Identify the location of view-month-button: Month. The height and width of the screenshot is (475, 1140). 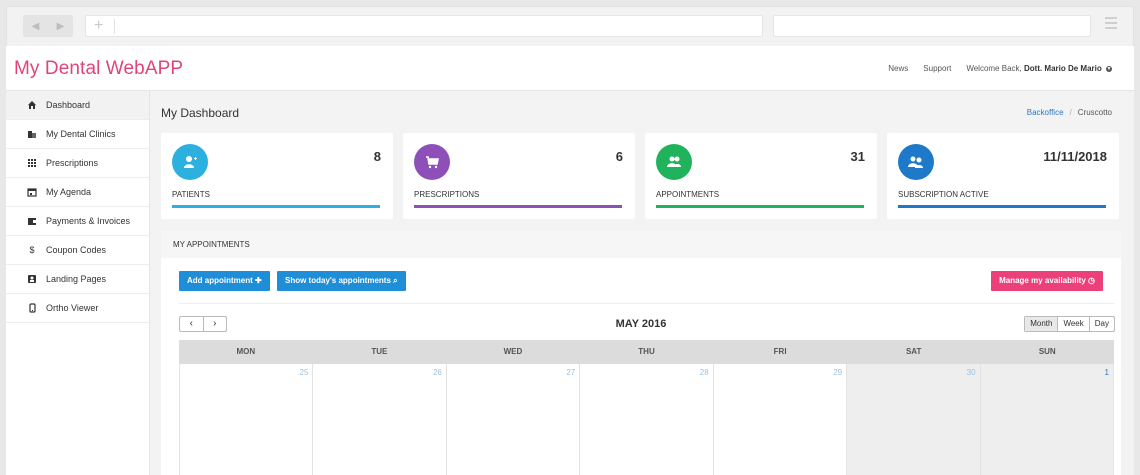
(1041, 324).